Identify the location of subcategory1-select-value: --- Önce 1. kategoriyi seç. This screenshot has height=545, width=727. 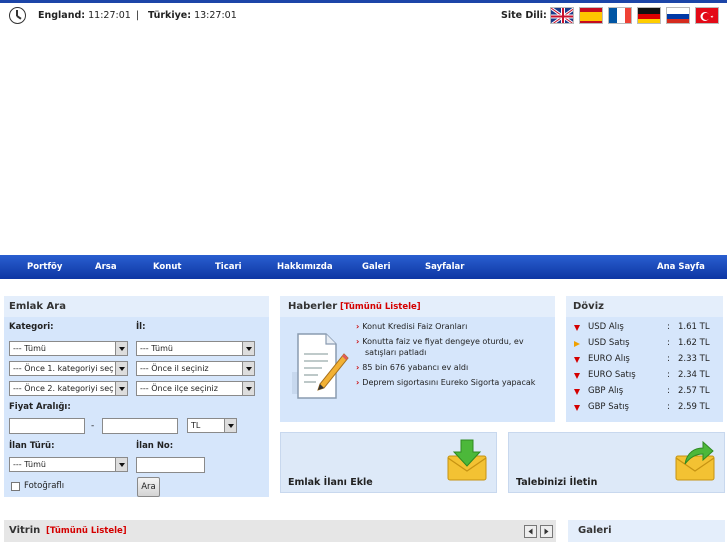
(63, 368).